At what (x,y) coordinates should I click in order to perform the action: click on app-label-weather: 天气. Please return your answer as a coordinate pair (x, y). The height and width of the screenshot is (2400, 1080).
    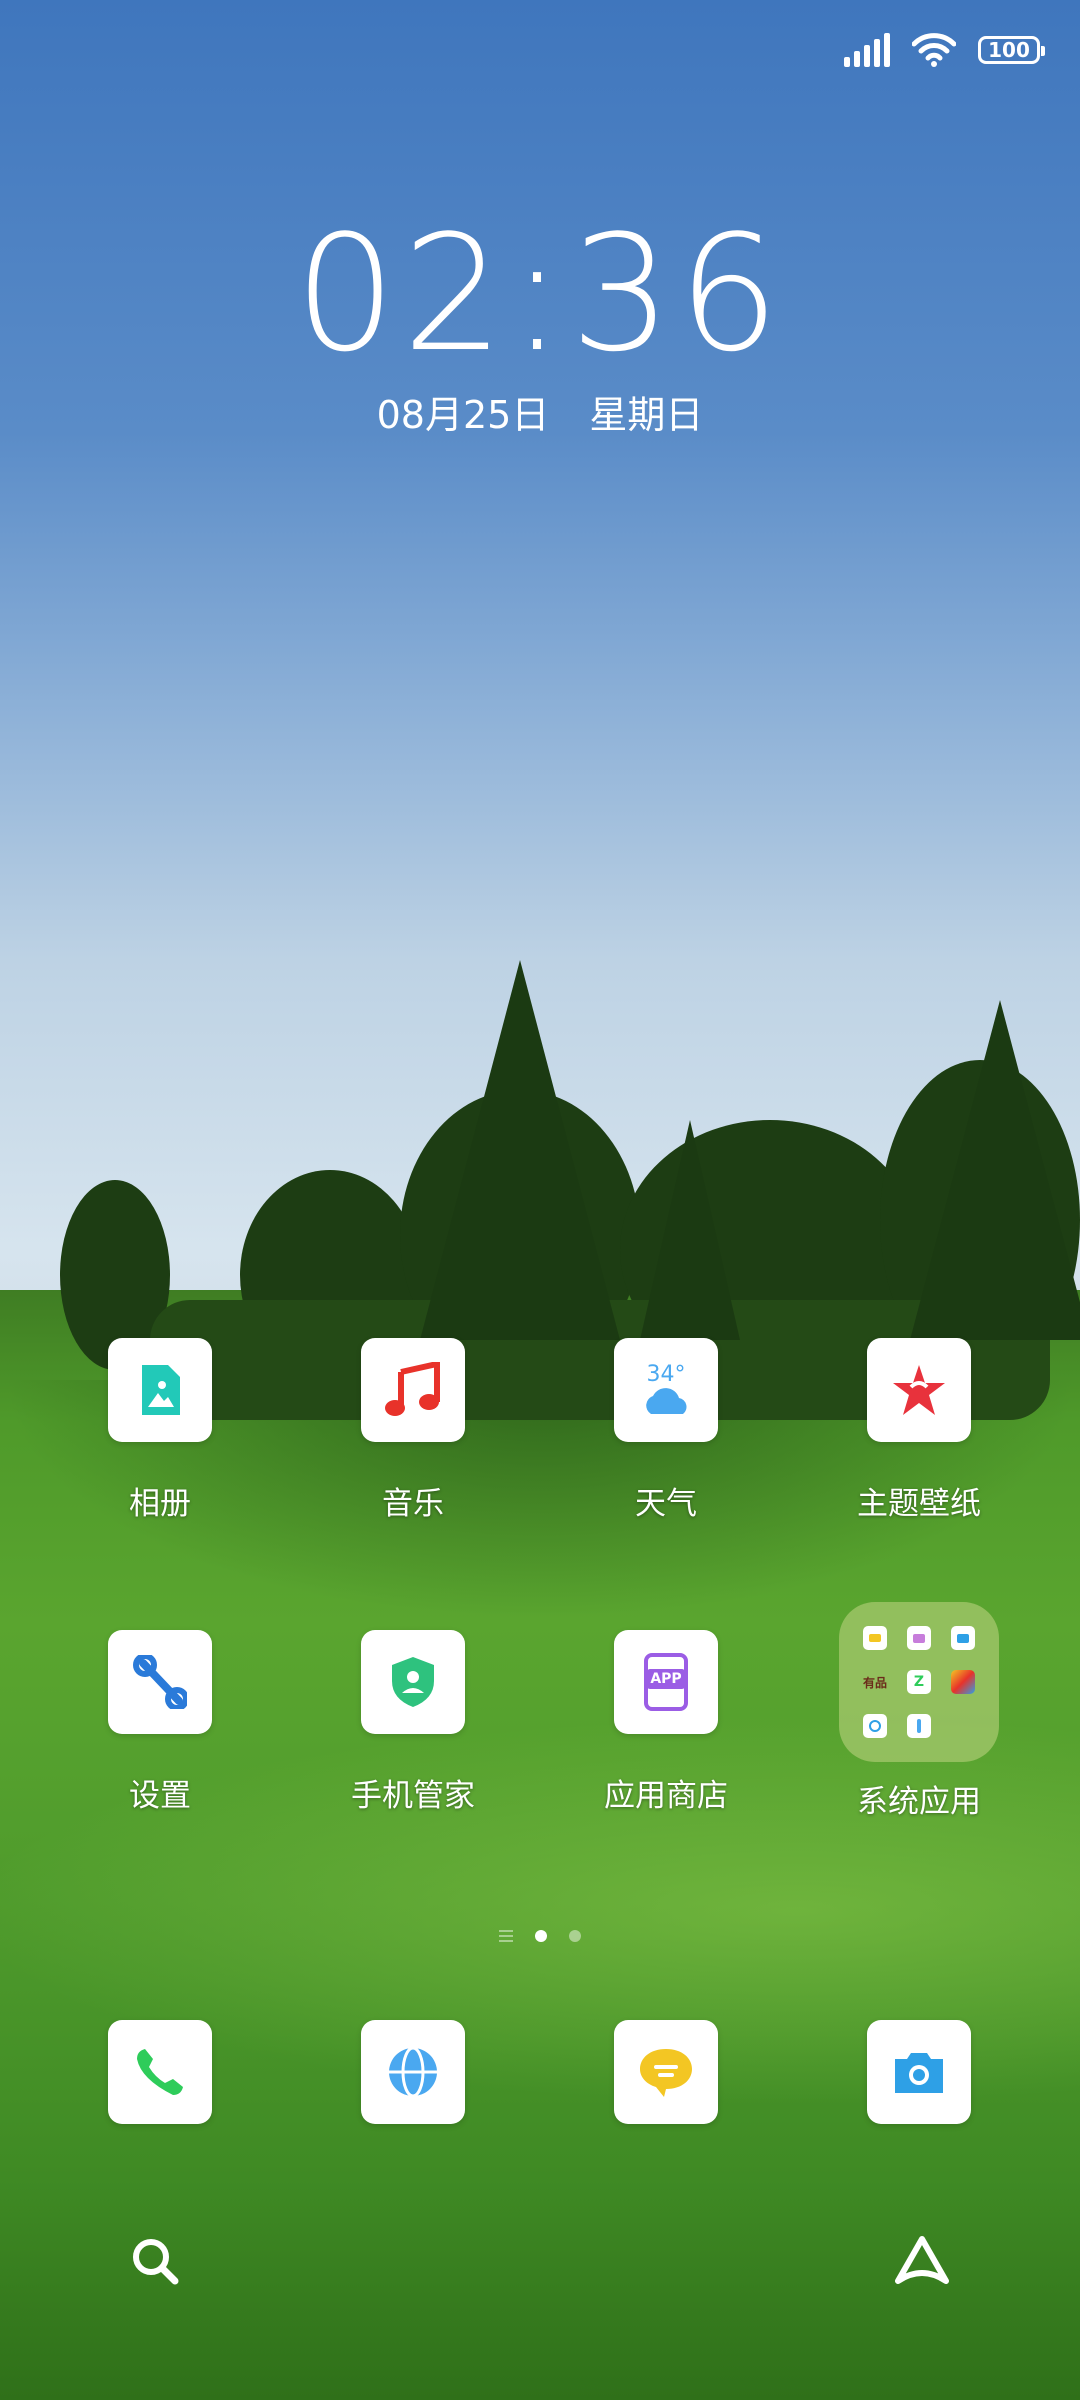
    Looking at the image, I should click on (666, 1504).